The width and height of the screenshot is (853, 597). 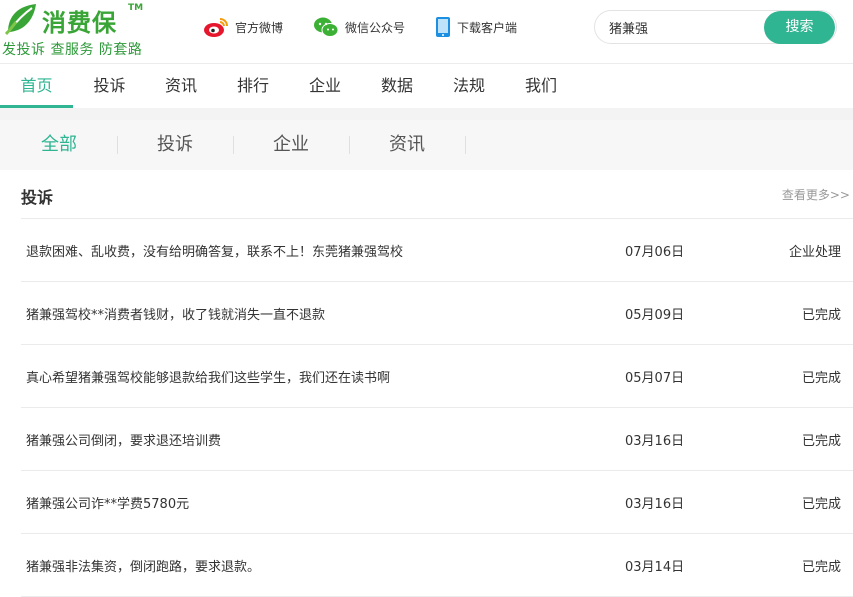 I want to click on weibo-icon, so click(x=216, y=27).